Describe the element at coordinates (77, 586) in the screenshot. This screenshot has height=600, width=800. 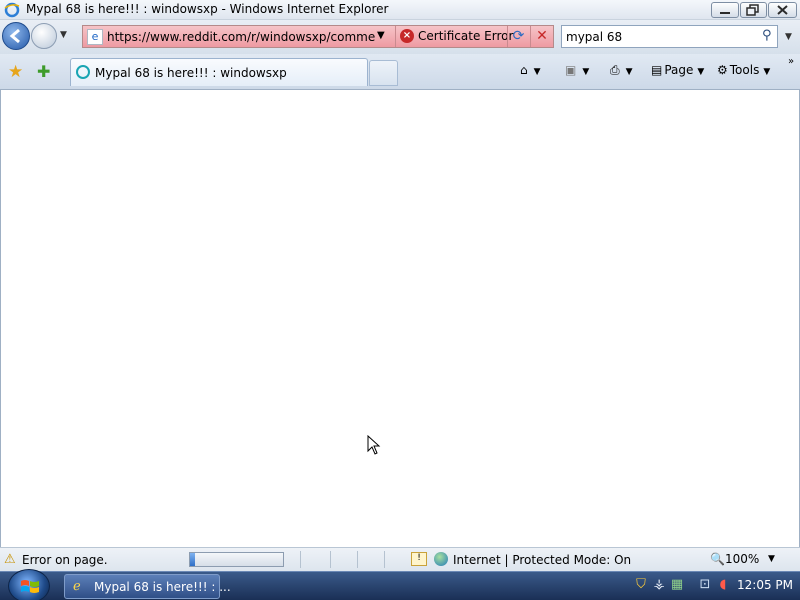
I see `internet-explorer-icon: ℯ` at that location.